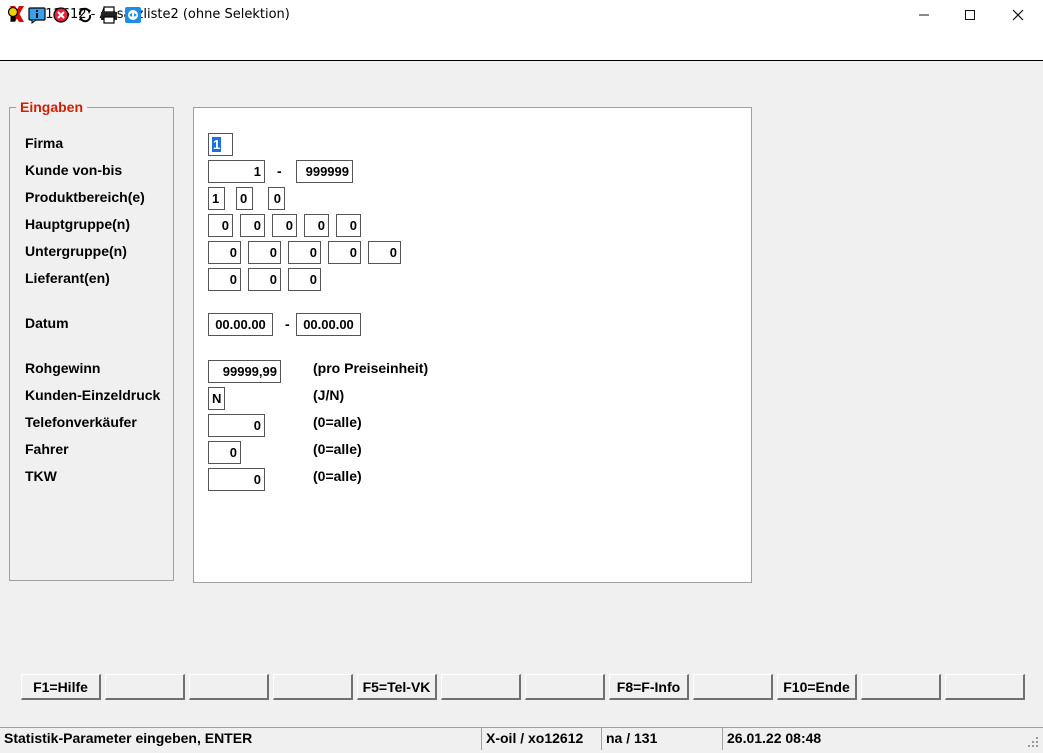  I want to click on telefonverkaeufer-input: 0, so click(236, 425).